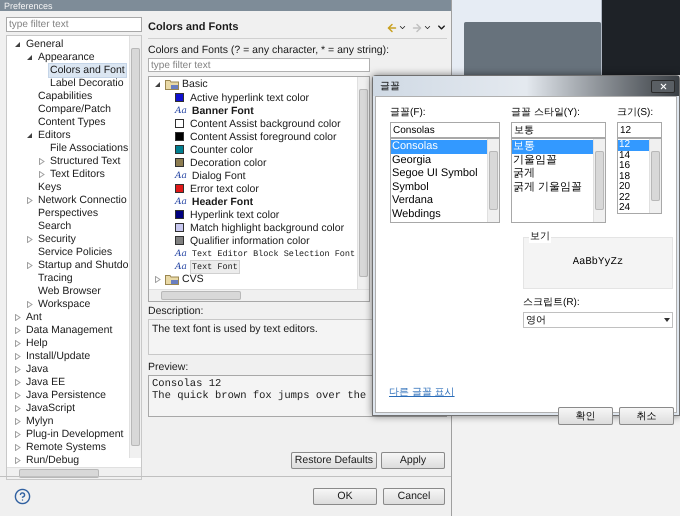  What do you see at coordinates (633, 166) in the screenshot?
I see `list-item: 16` at bounding box center [633, 166].